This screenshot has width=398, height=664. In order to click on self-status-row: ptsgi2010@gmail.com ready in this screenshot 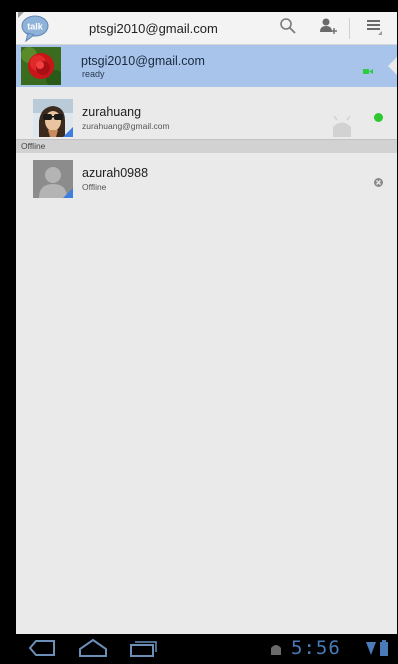, I will do `click(206, 66)`.